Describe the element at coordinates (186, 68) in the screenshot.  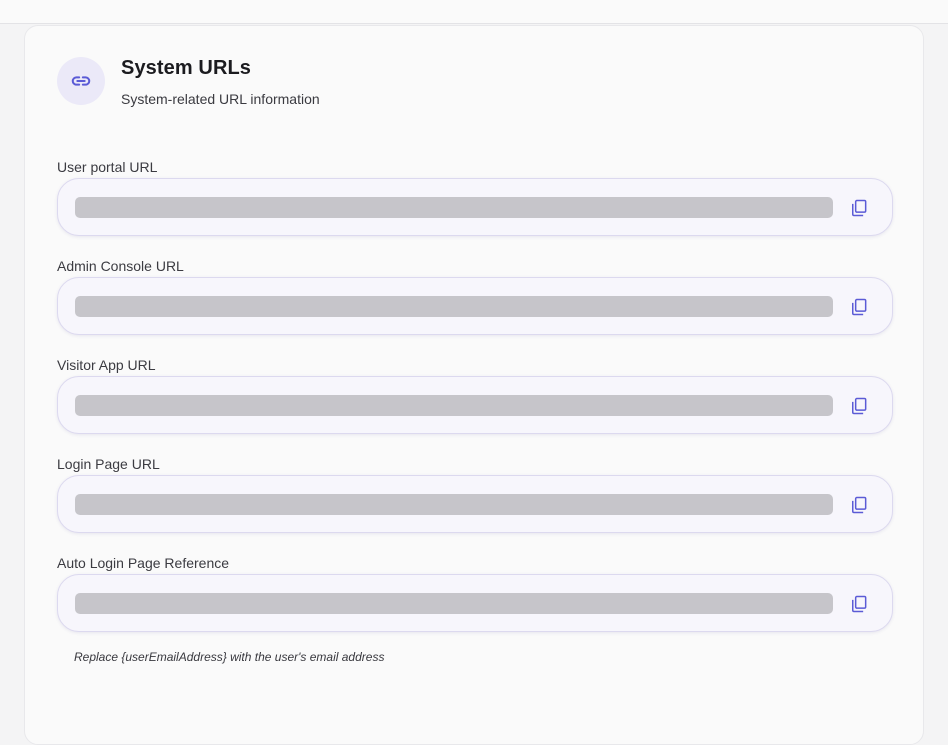
I see `page-title: System URLs` at that location.